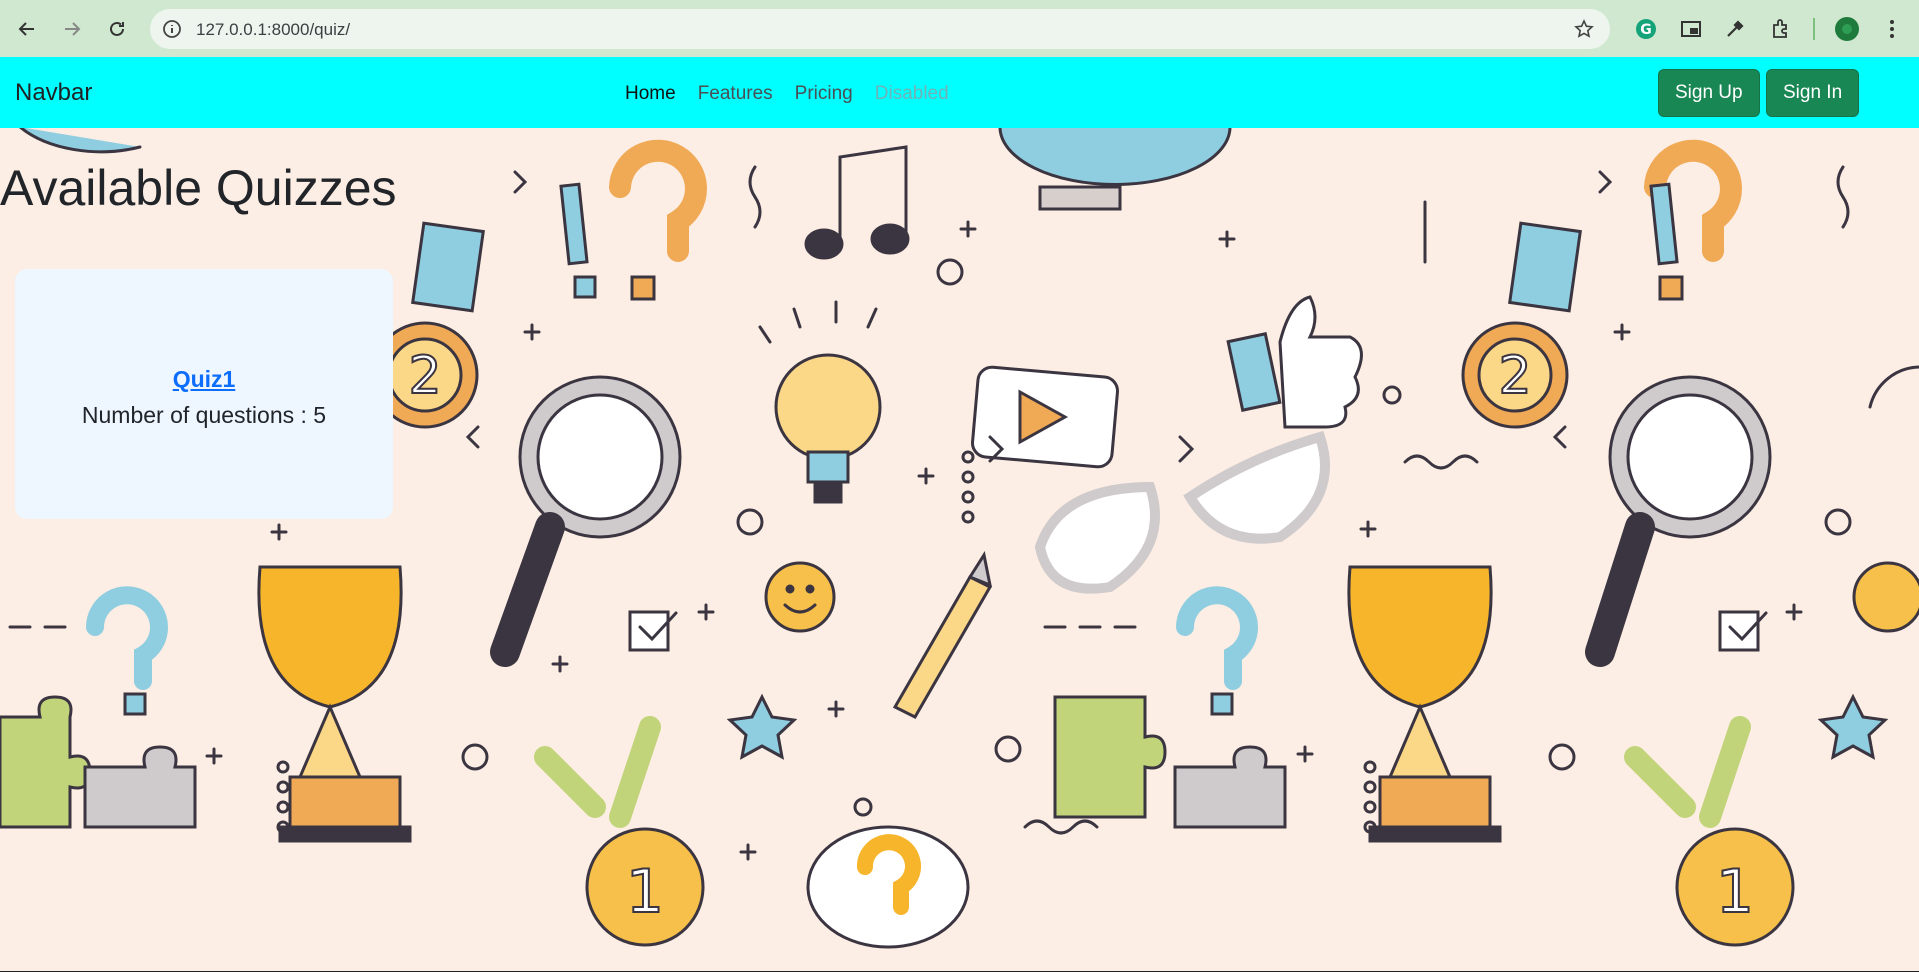 The height and width of the screenshot is (972, 1919). I want to click on svg-text: G, so click(1646, 30).